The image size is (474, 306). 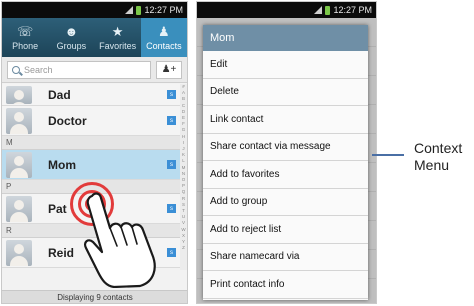 I want to click on tab-bar: ☏ Phone ☻ Groups ★ Favorites ♟ Contacts, so click(x=94, y=37).